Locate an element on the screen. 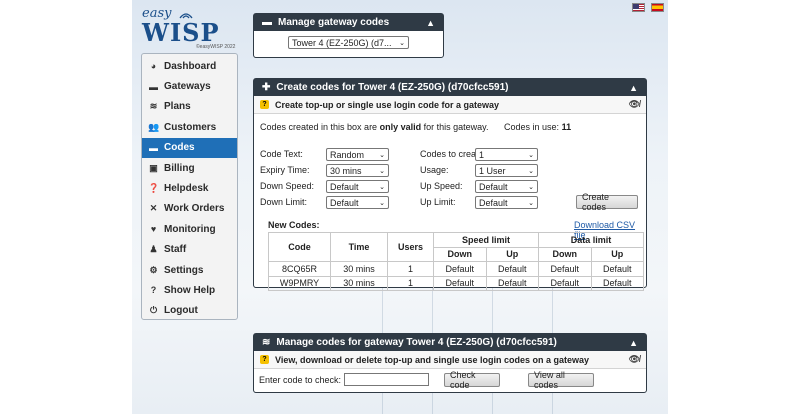  column-header-speed-limit: Speed limit is located at coordinates (486, 240).